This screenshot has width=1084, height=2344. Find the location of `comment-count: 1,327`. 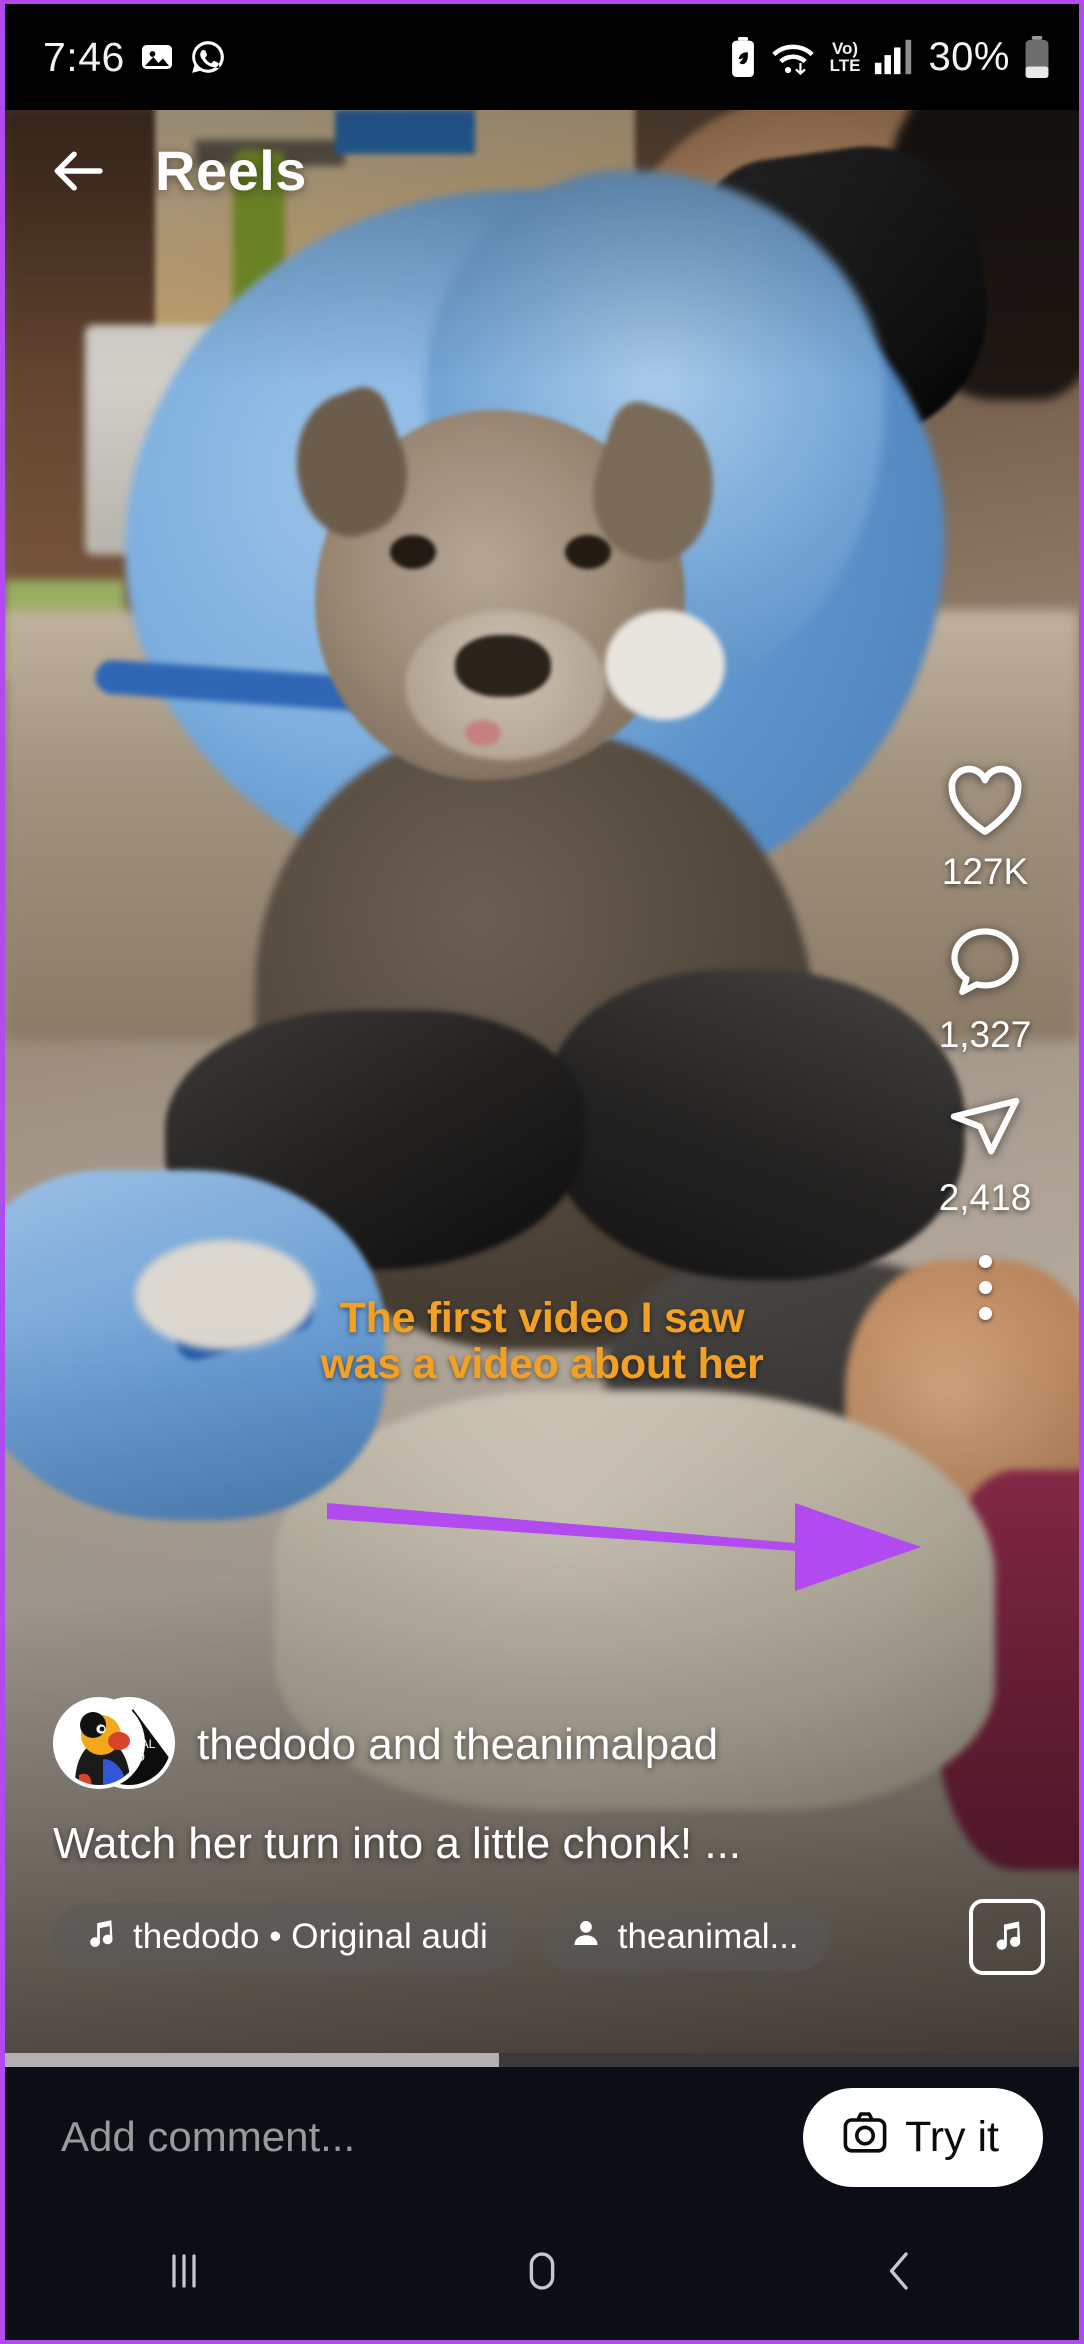

comment-count: 1,327 is located at coordinates (985, 1034).